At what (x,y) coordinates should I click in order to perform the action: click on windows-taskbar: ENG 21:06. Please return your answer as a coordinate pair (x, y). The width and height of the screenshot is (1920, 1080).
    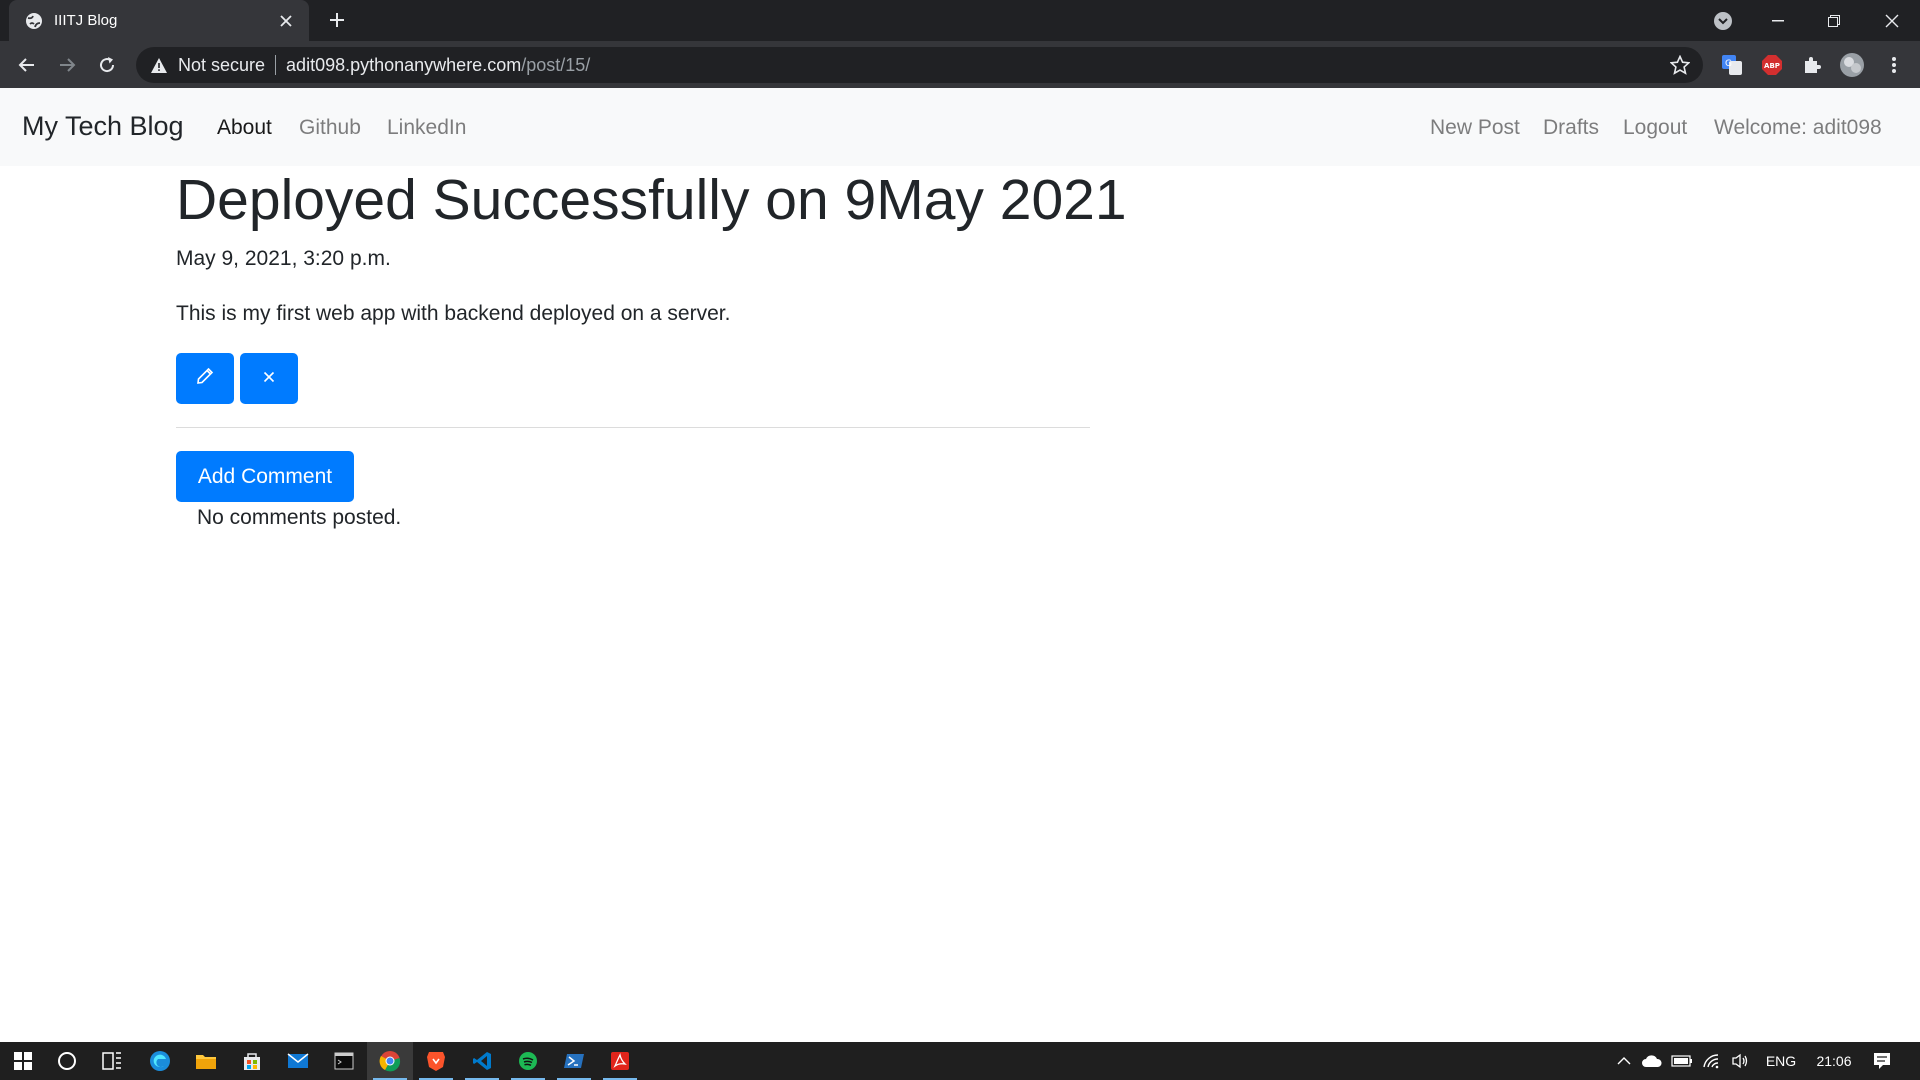
    Looking at the image, I should click on (960, 1061).